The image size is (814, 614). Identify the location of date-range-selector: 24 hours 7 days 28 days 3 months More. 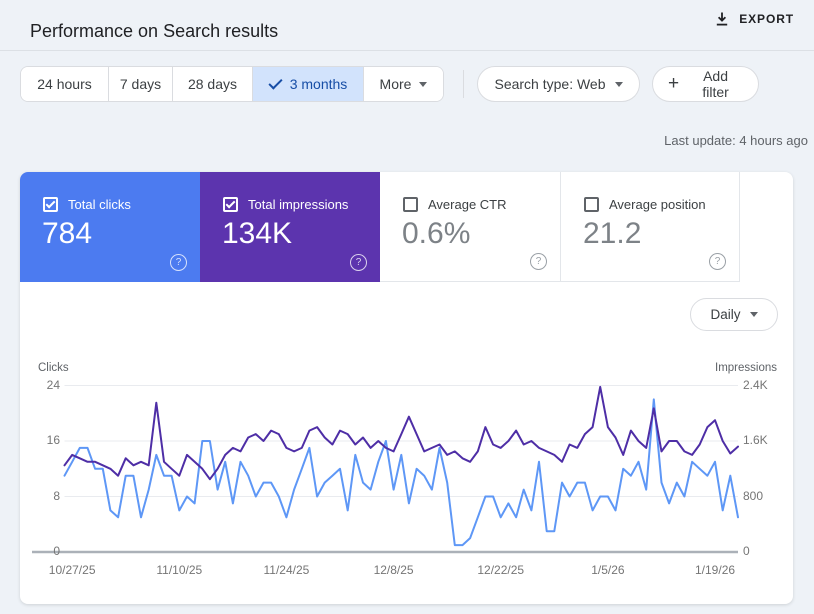
(232, 84).